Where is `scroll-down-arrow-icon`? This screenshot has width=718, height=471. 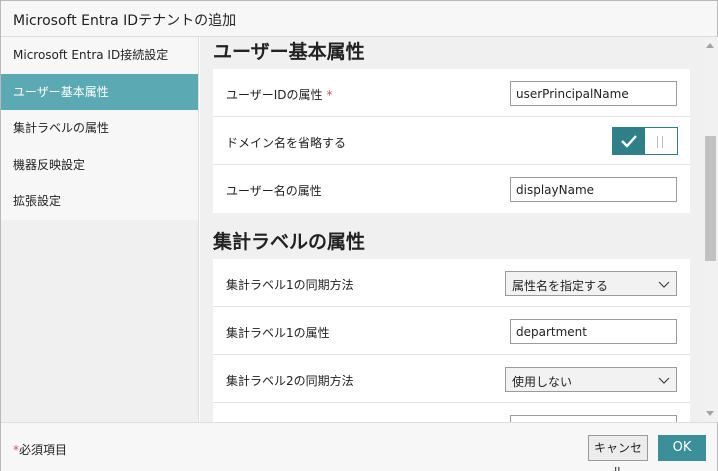 scroll-down-arrow-icon is located at coordinates (710, 413).